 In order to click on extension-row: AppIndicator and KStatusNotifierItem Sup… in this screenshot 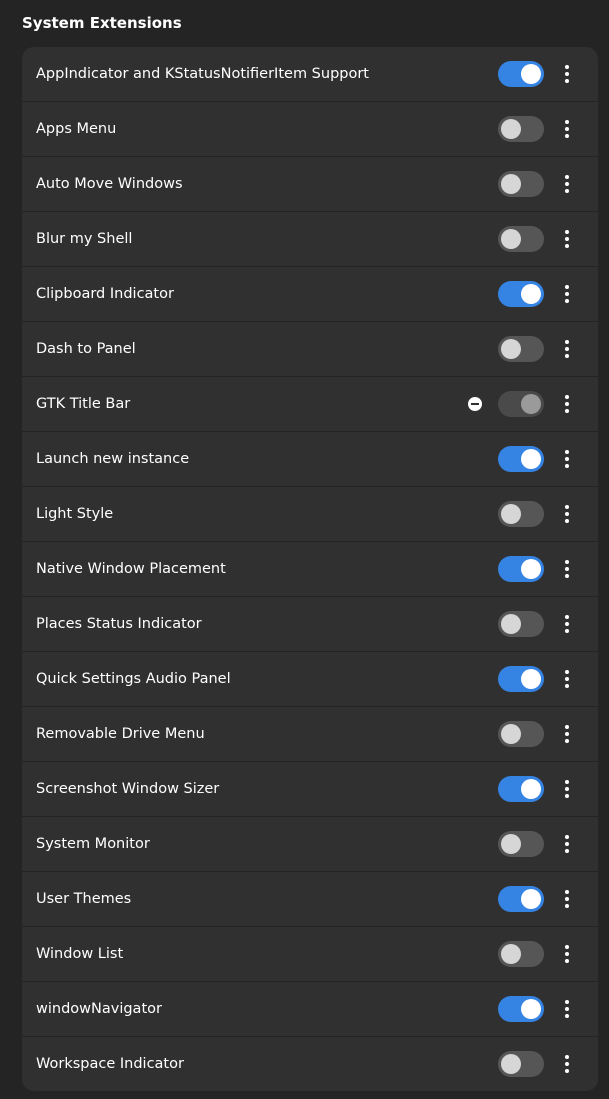, I will do `click(310, 74)`.